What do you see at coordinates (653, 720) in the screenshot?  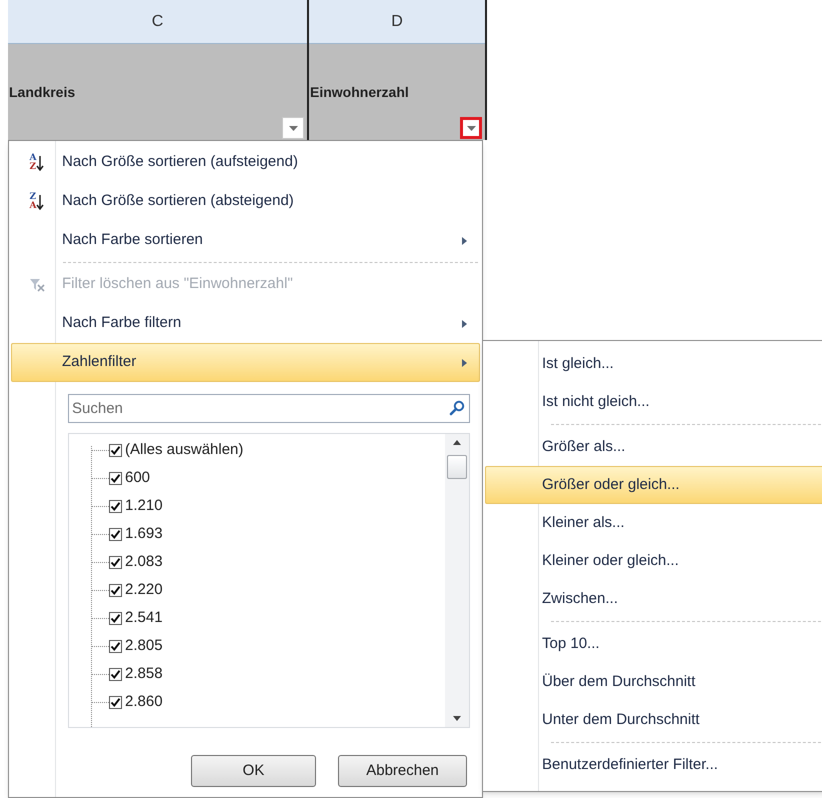 I see `submenu-item: Unter dem Durchschnitt` at bounding box center [653, 720].